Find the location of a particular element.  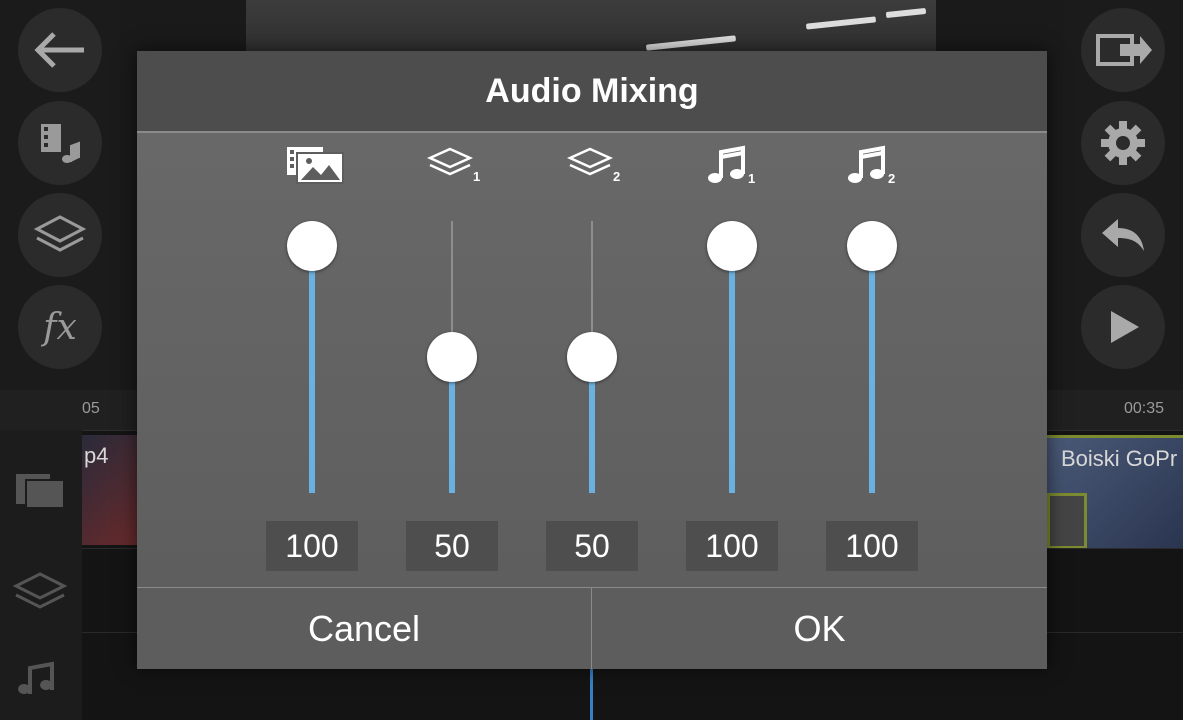

channel-layer-2: 2 50 is located at coordinates (592, 360).